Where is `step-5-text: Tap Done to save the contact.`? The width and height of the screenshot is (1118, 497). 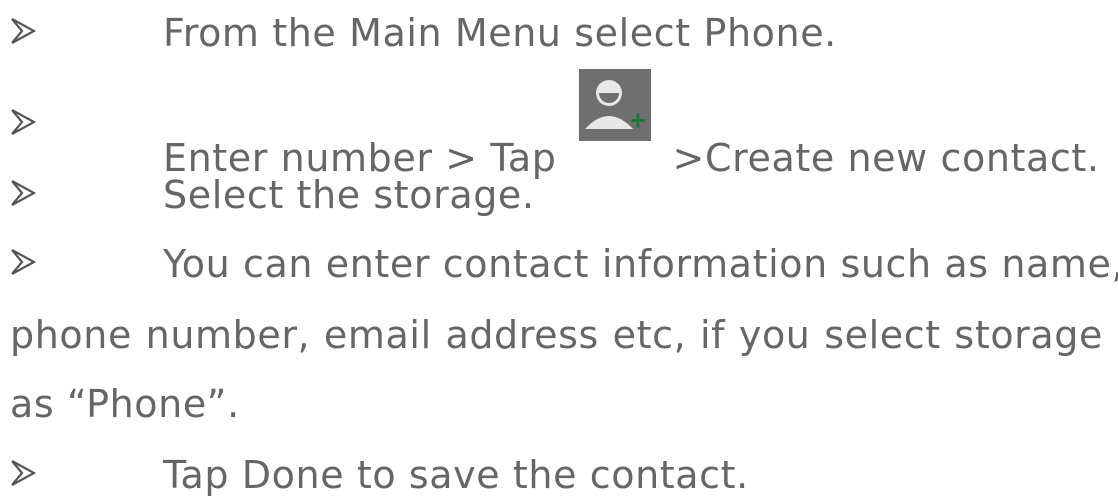 step-5-text: Tap Done to save the contact. is located at coordinates (456, 475).